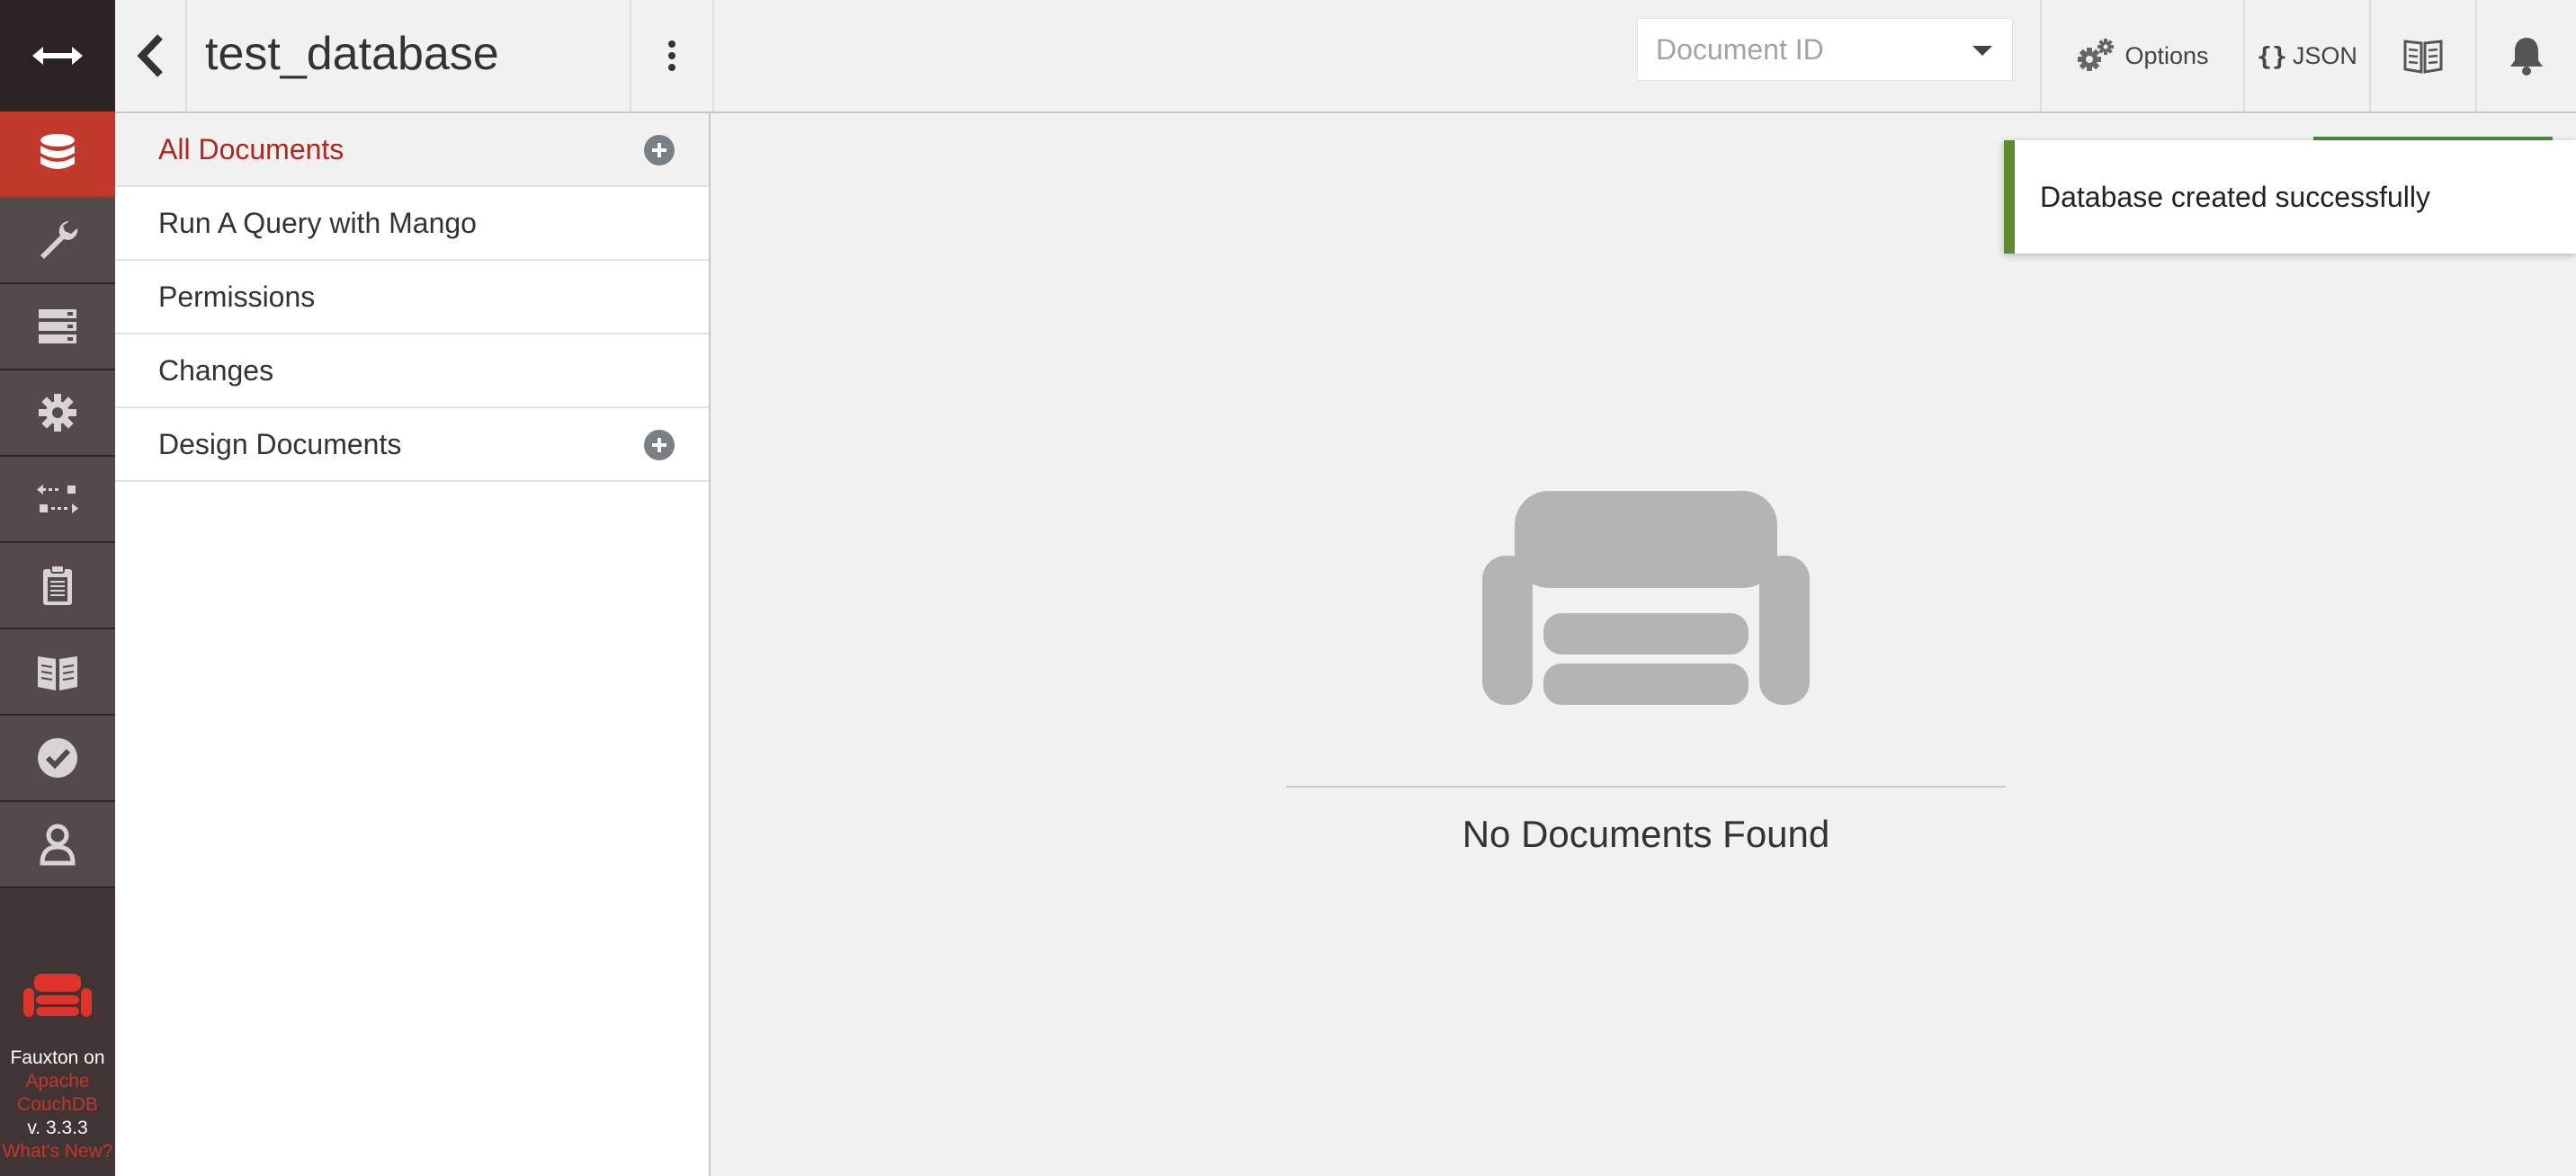 The width and height of the screenshot is (2576, 1176). I want to click on sidebar-item-mango-query: Run A Query with Mango, so click(412, 224).